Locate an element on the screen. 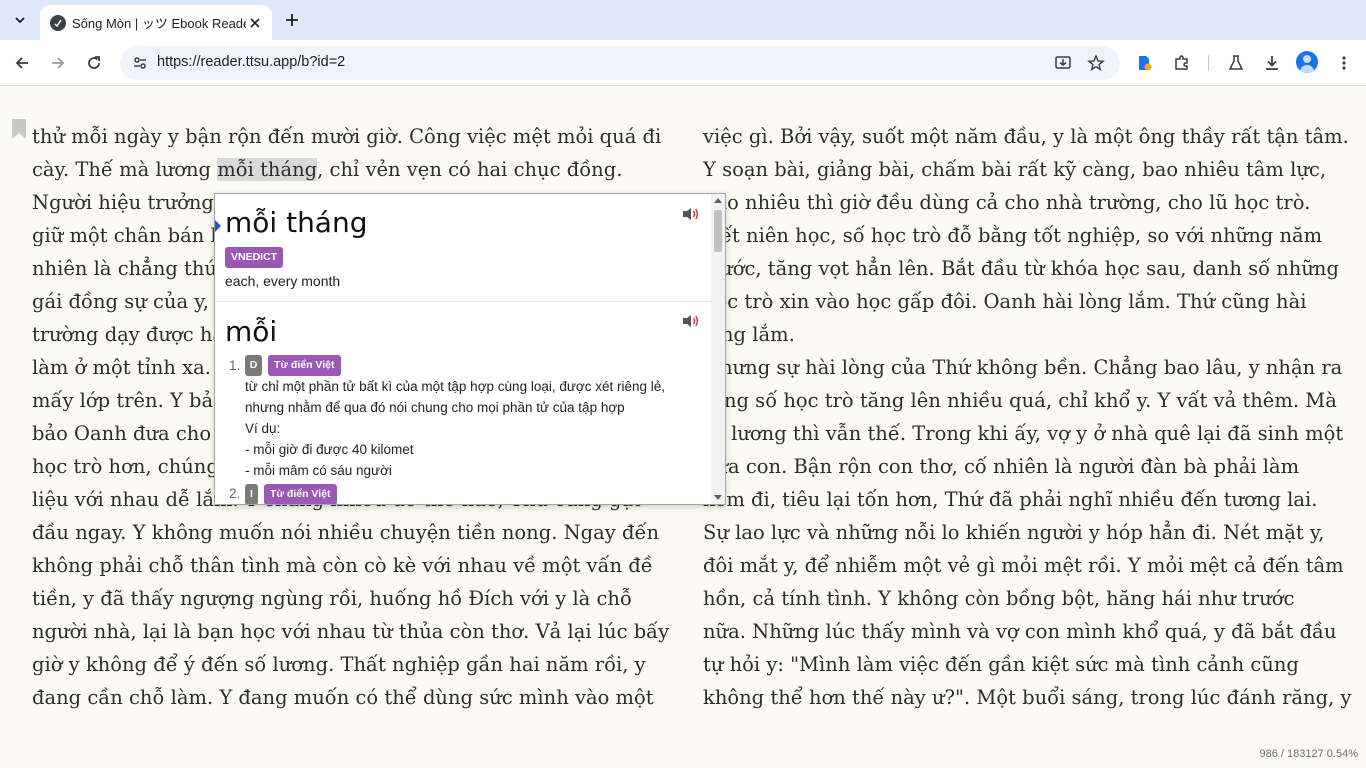 The height and width of the screenshot is (768, 1366). forward-button is located at coordinates (58, 63).